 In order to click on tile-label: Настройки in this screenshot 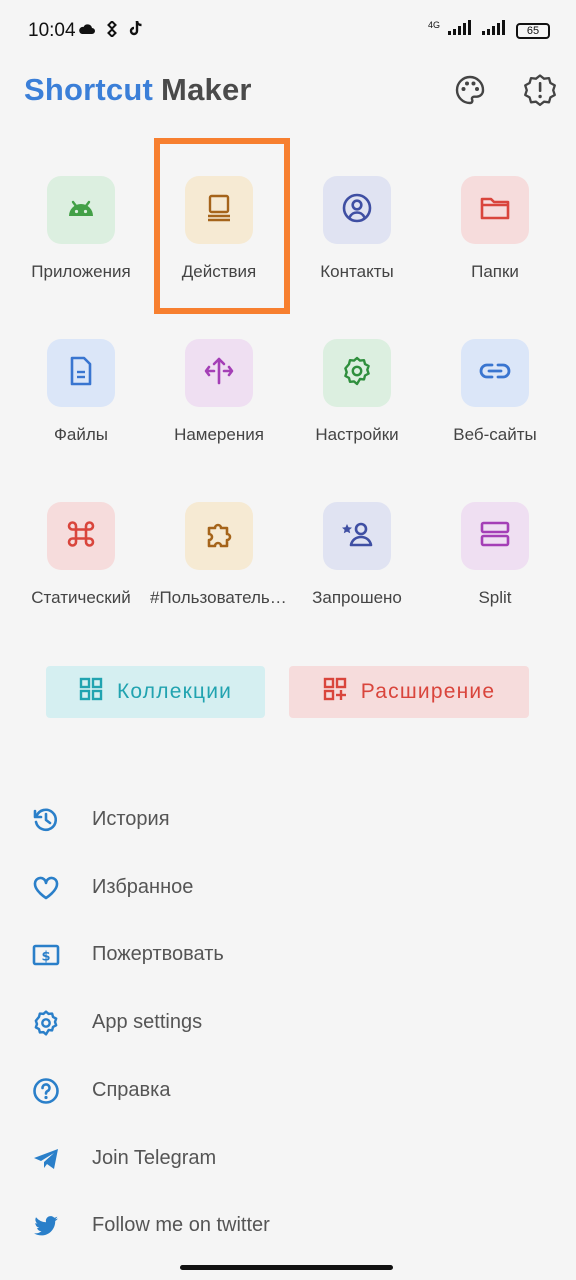, I will do `click(357, 434)`.